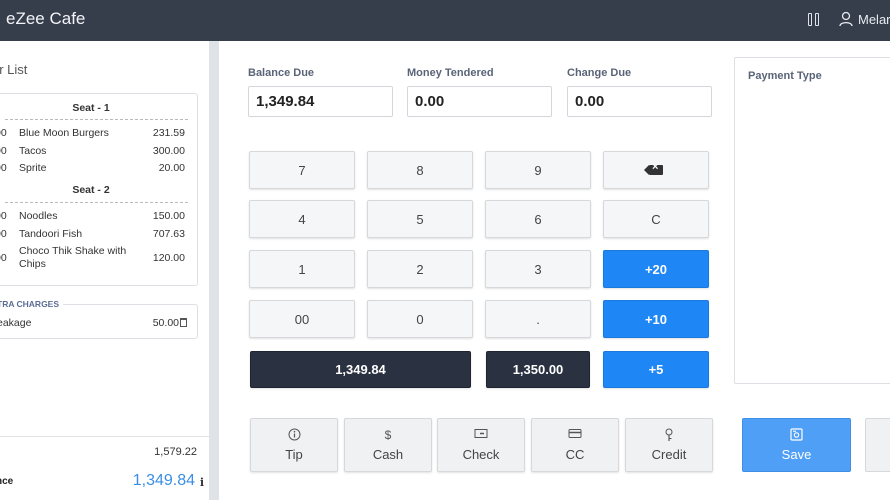  I want to click on clear-button: C, so click(656, 219).